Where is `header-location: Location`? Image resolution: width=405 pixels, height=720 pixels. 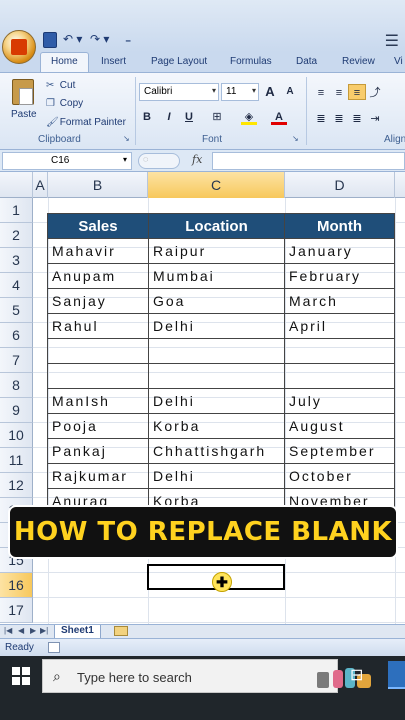
header-location: Location is located at coordinates (216, 226).